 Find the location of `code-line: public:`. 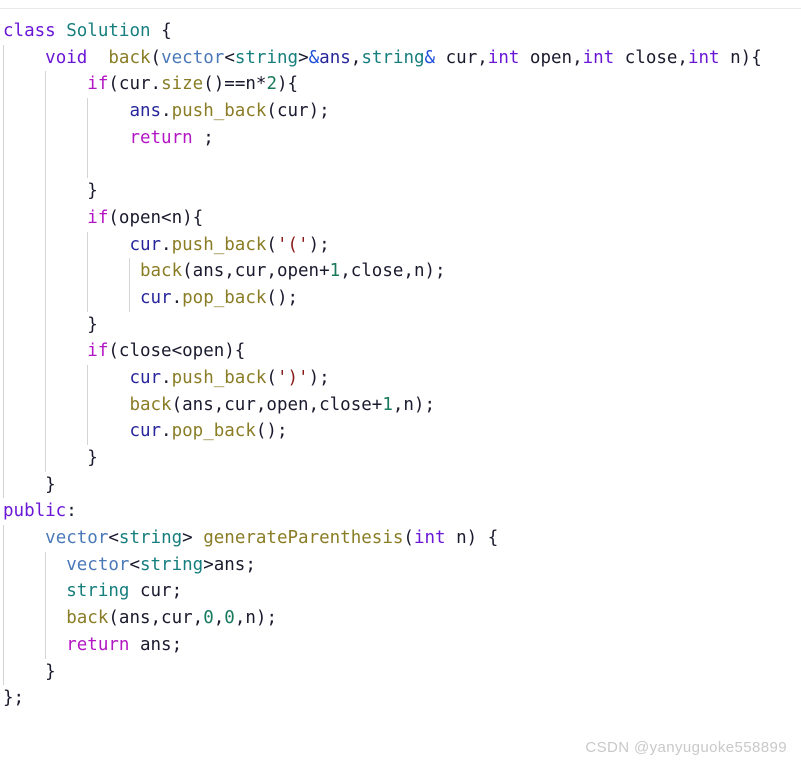

code-line: public: is located at coordinates (400, 511).